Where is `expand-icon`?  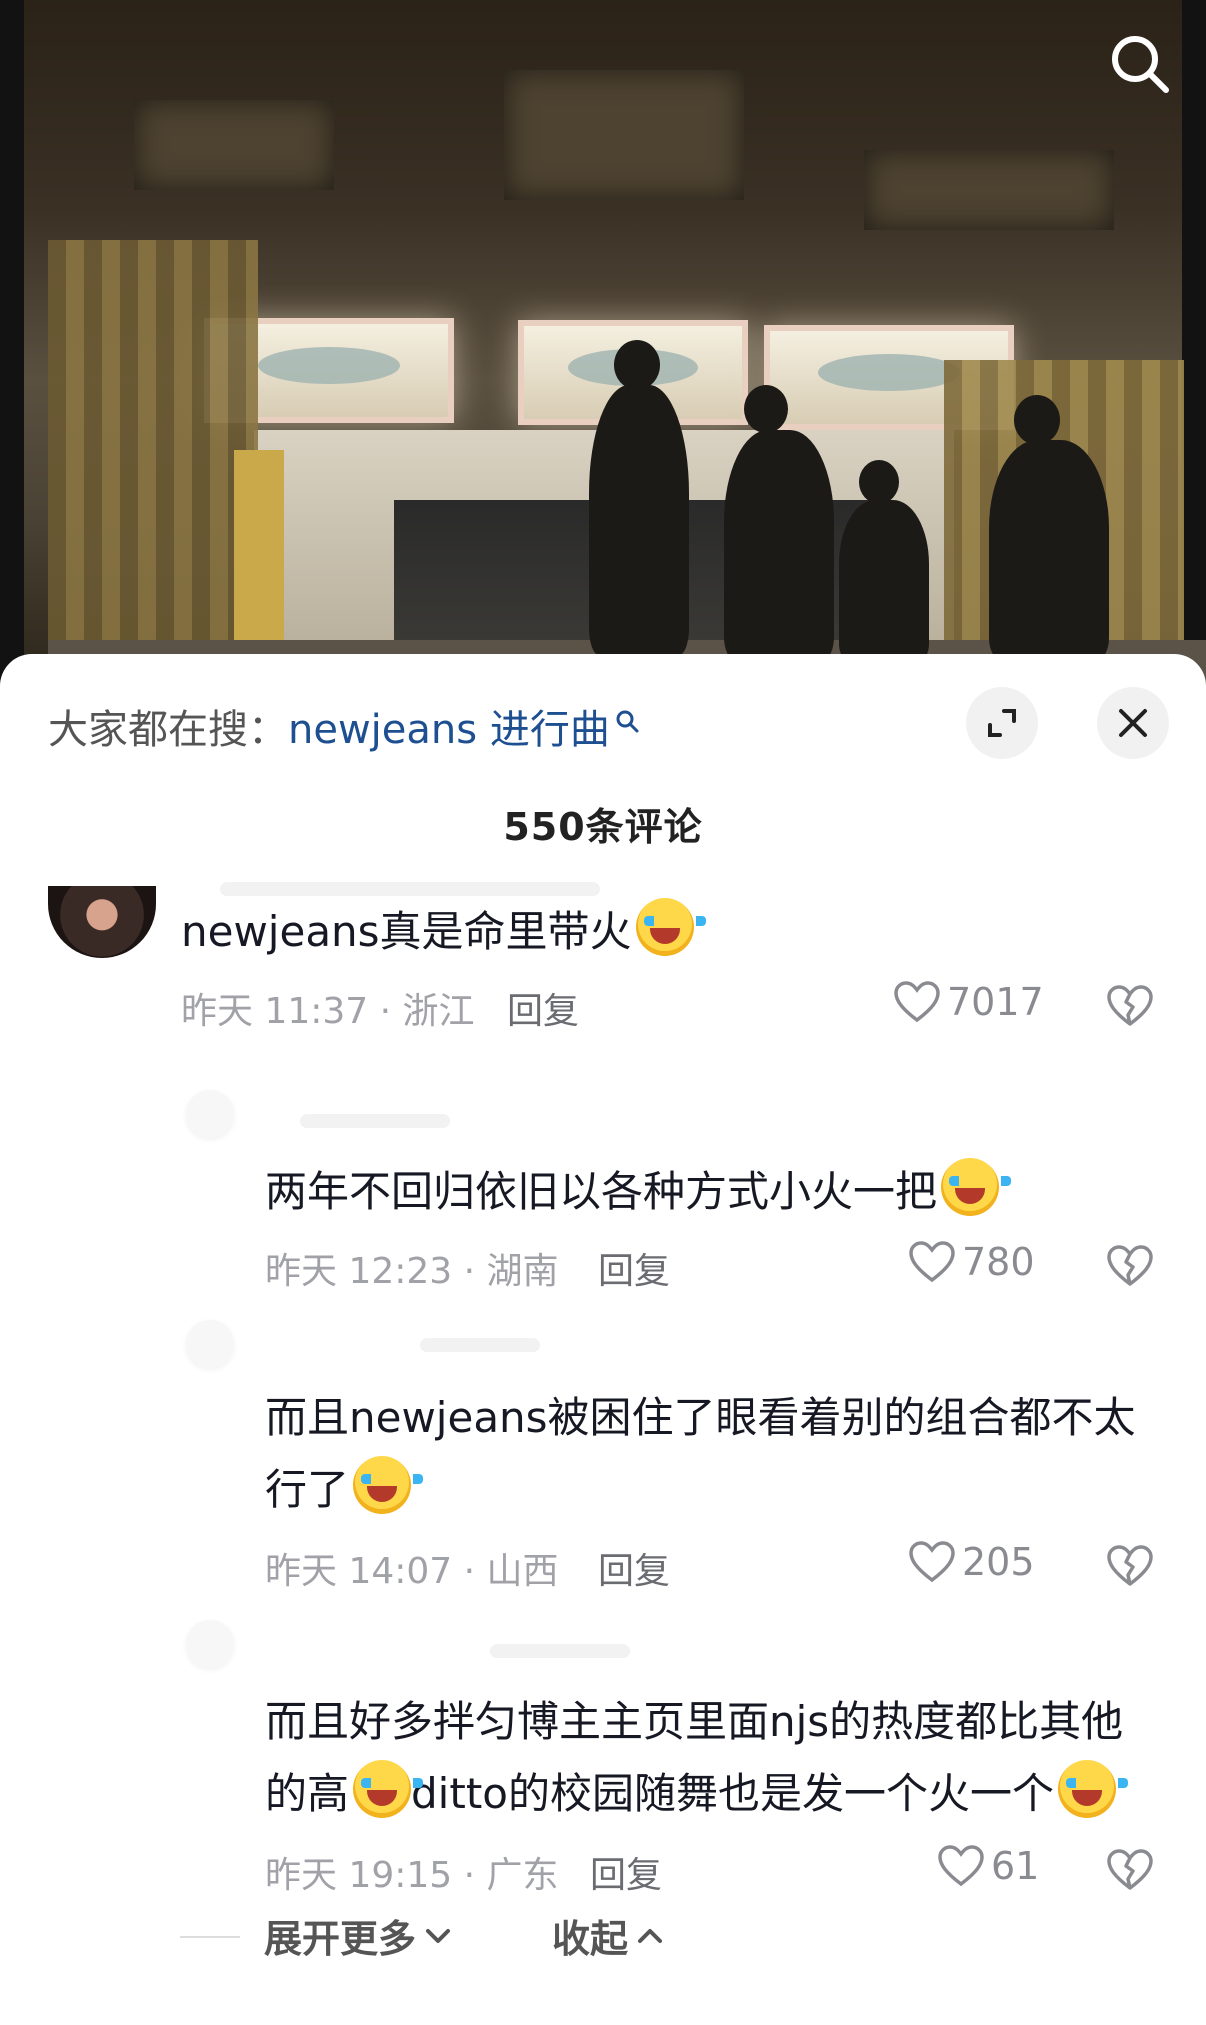
expand-icon is located at coordinates (1002, 723).